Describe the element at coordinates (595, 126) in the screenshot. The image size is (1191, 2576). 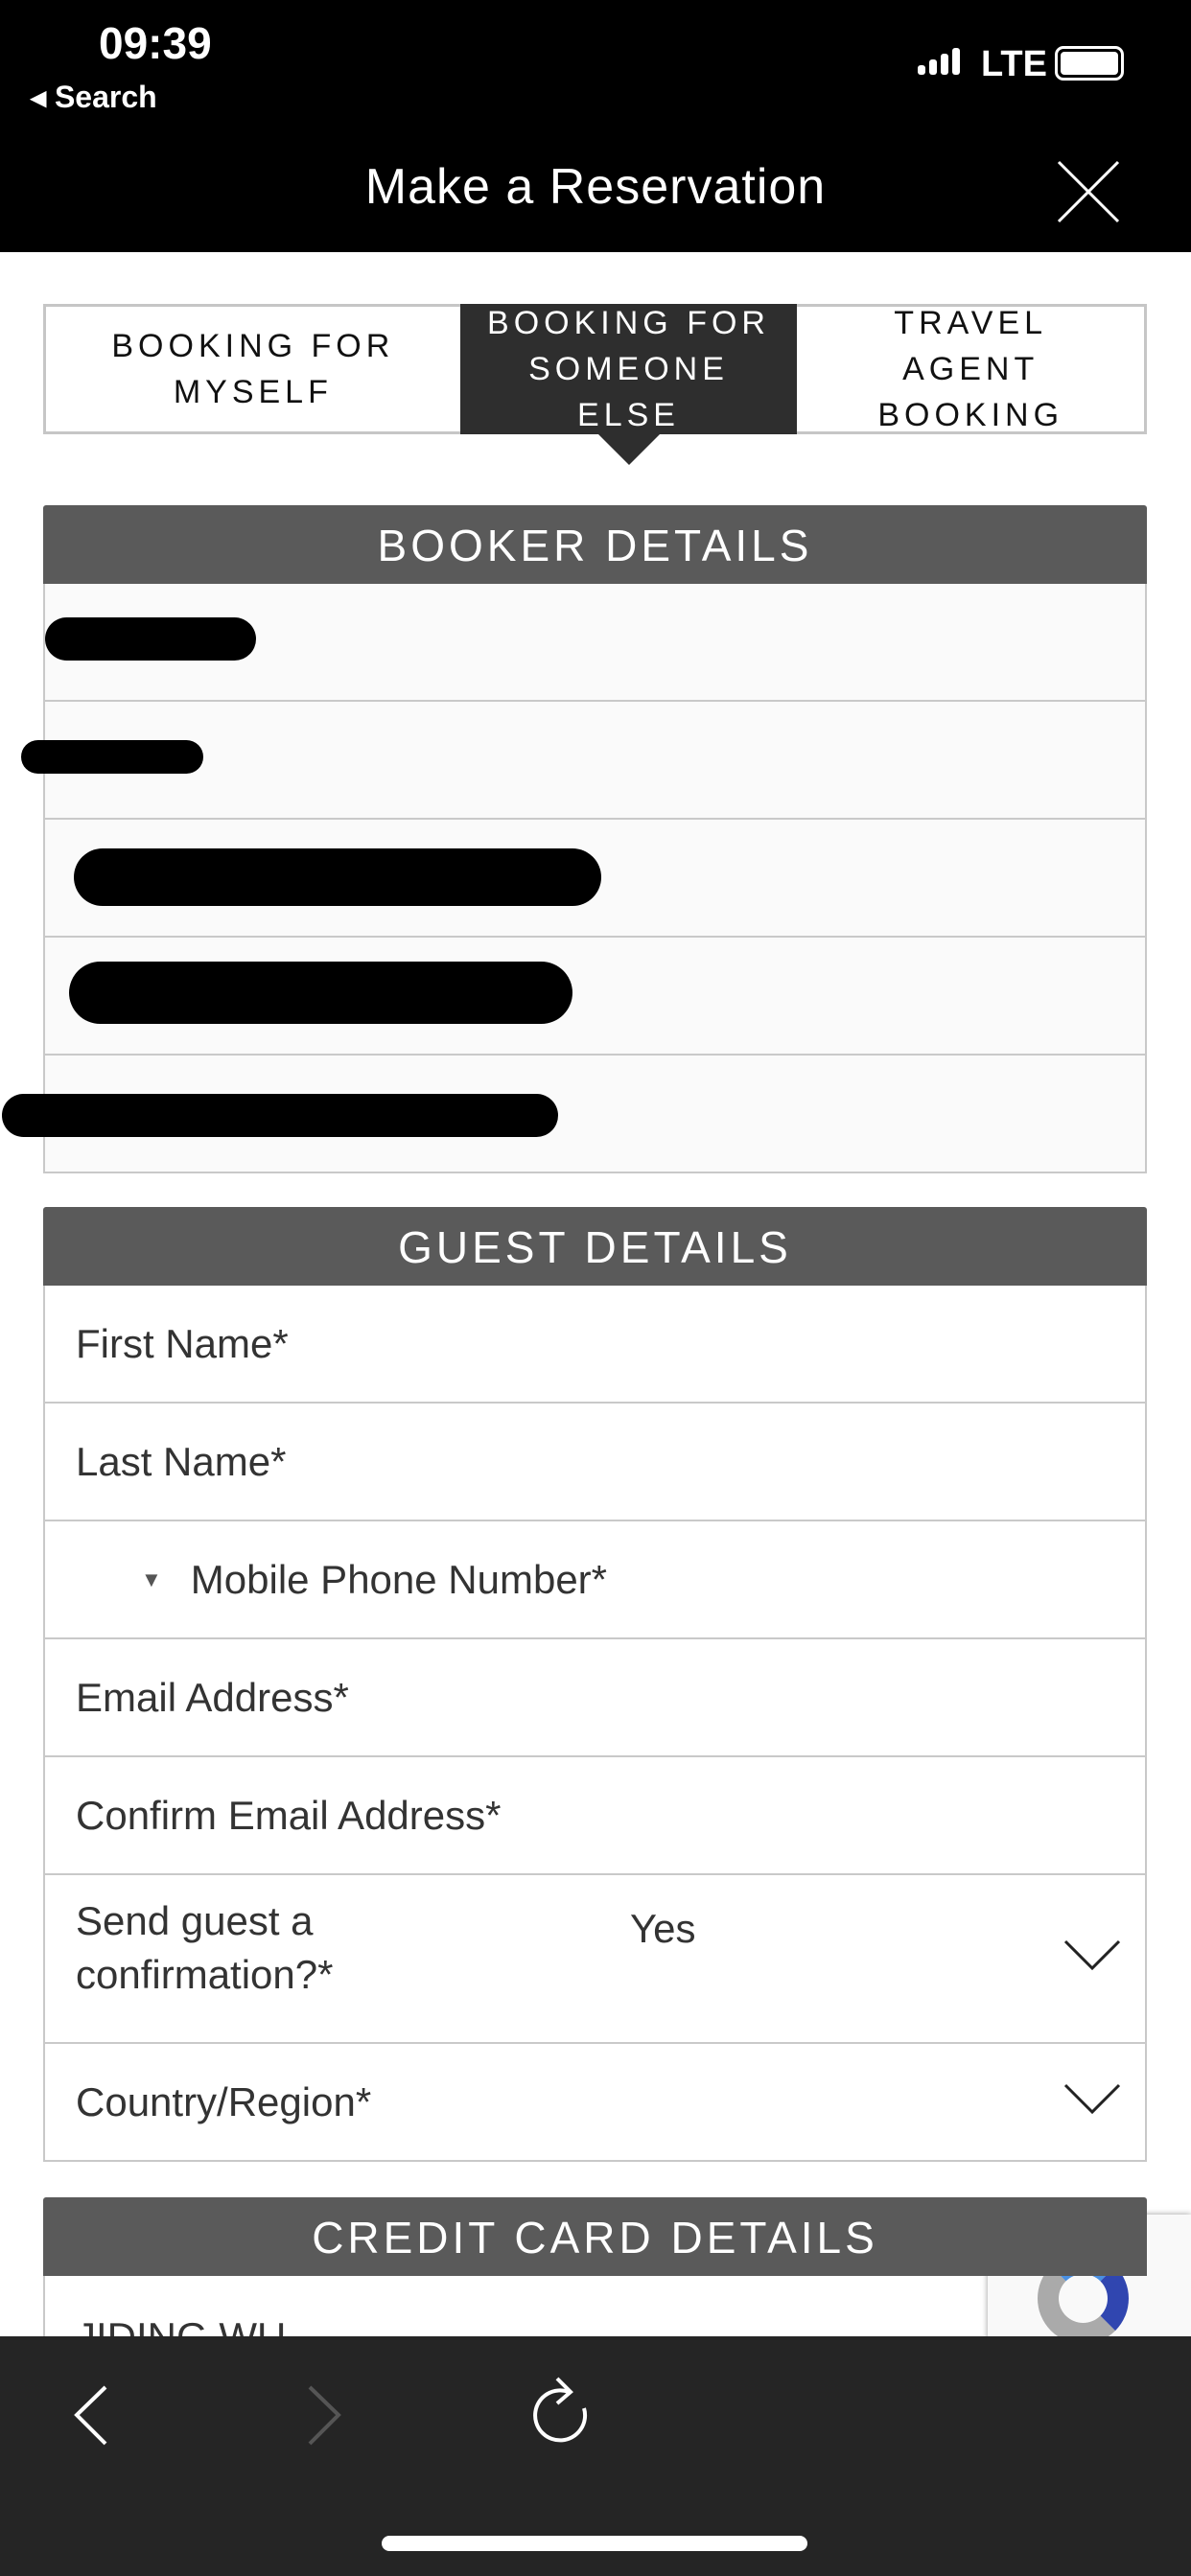
I see `top-bar: 09:39 ◂ Search LTE Make a Reservation` at that location.